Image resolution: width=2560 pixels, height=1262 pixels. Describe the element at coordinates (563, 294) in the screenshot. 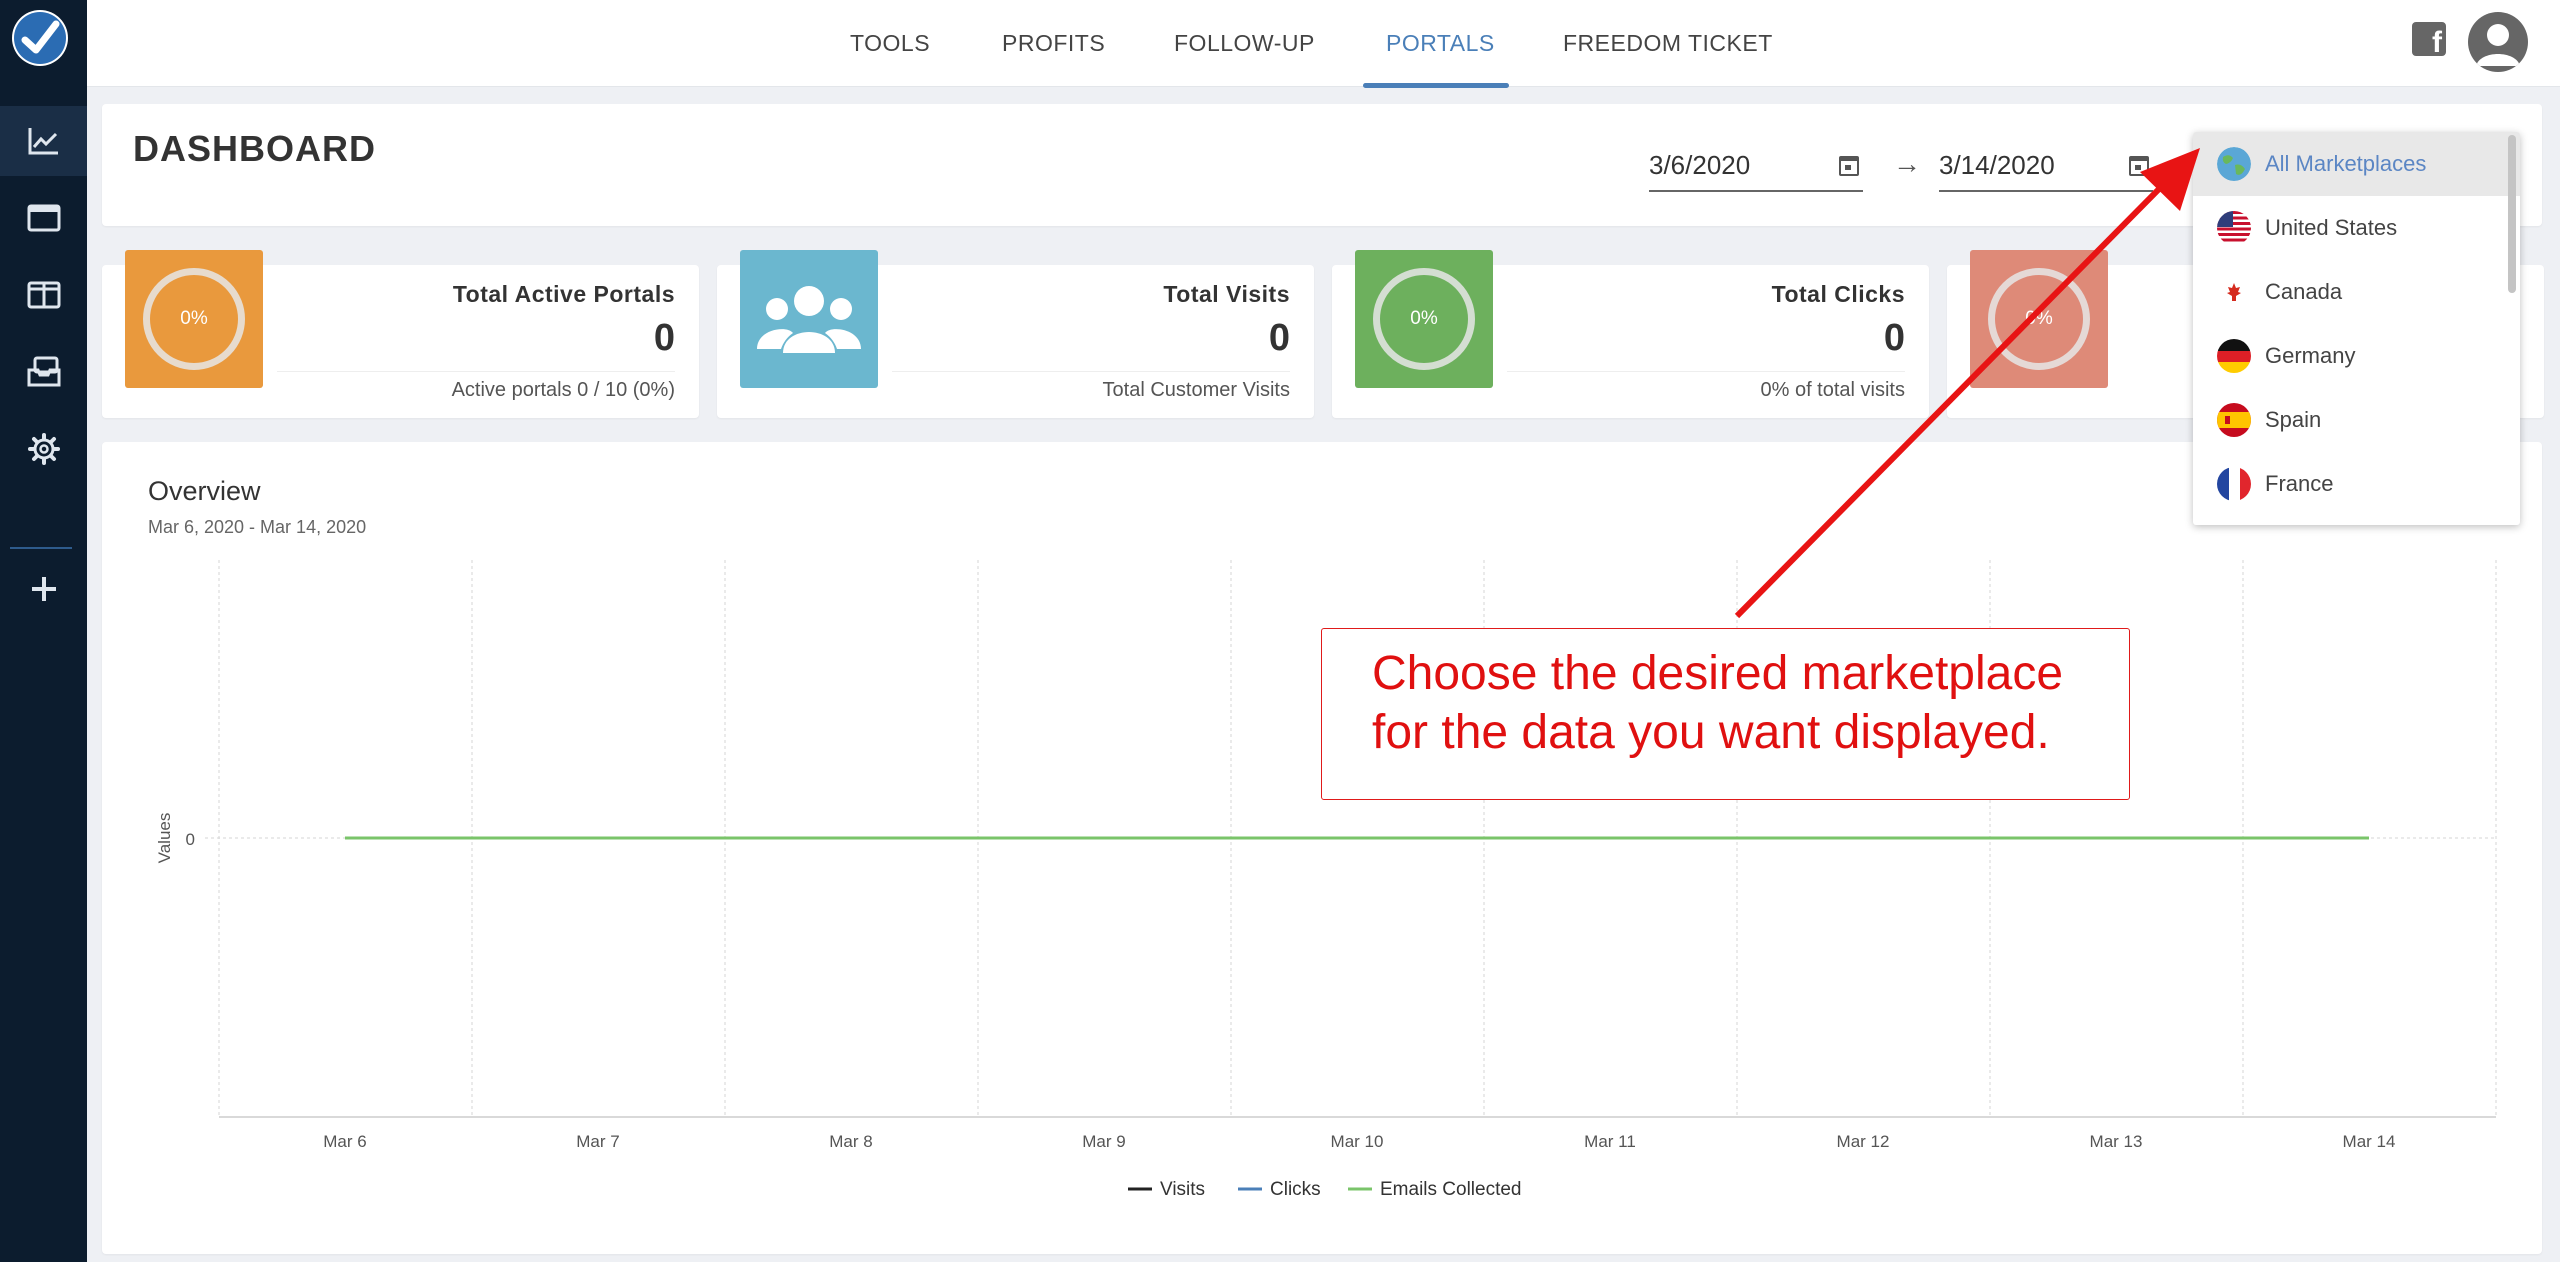

I see `stat-title: Total Active Portals` at that location.